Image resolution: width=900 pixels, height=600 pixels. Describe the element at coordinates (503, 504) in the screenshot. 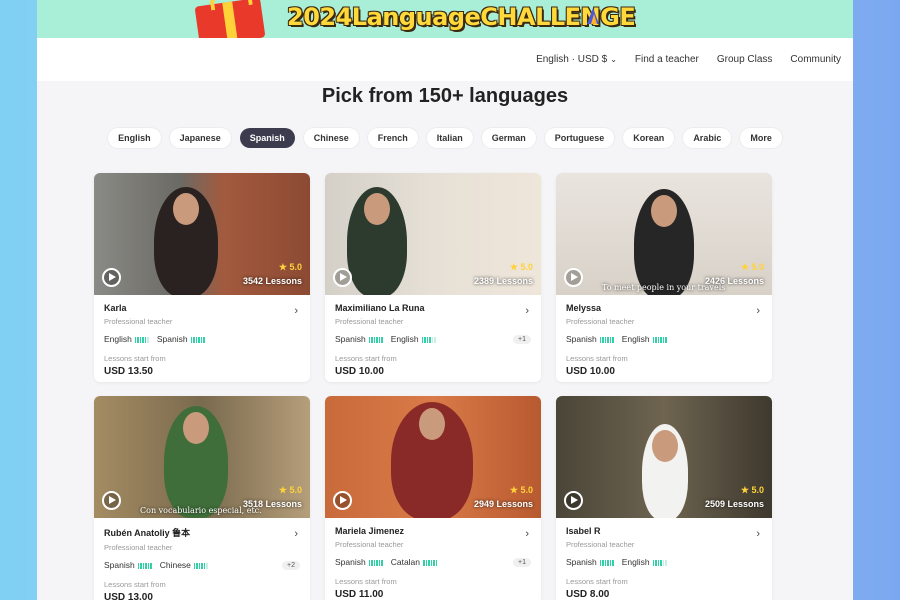

I see `lesson-count: 2949 Lessons` at that location.